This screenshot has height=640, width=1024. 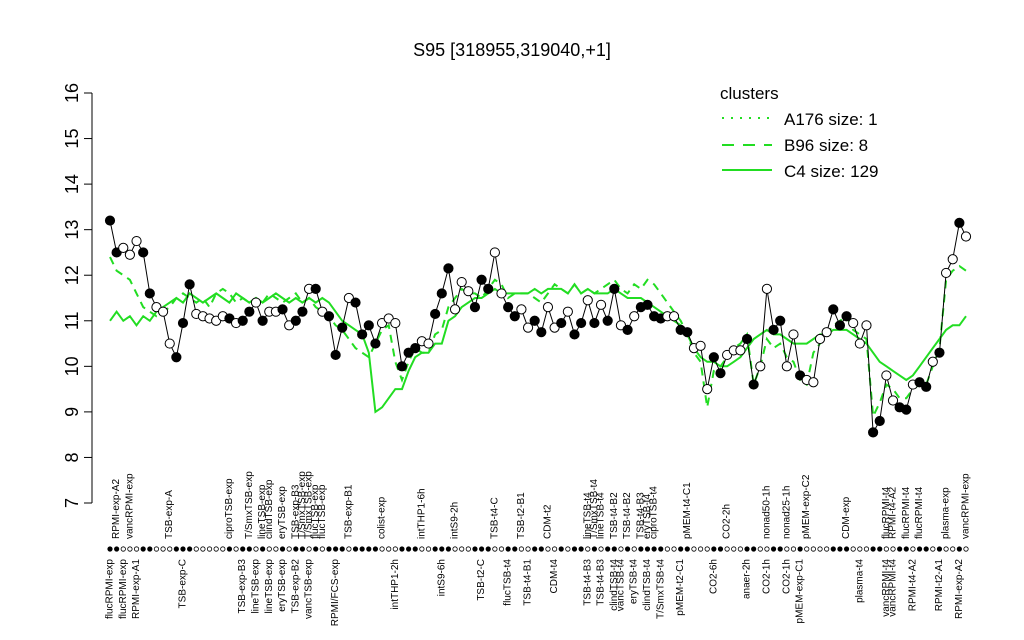 I want to click on x-label-top: TSB-t4-C, so click(x=494, y=518).